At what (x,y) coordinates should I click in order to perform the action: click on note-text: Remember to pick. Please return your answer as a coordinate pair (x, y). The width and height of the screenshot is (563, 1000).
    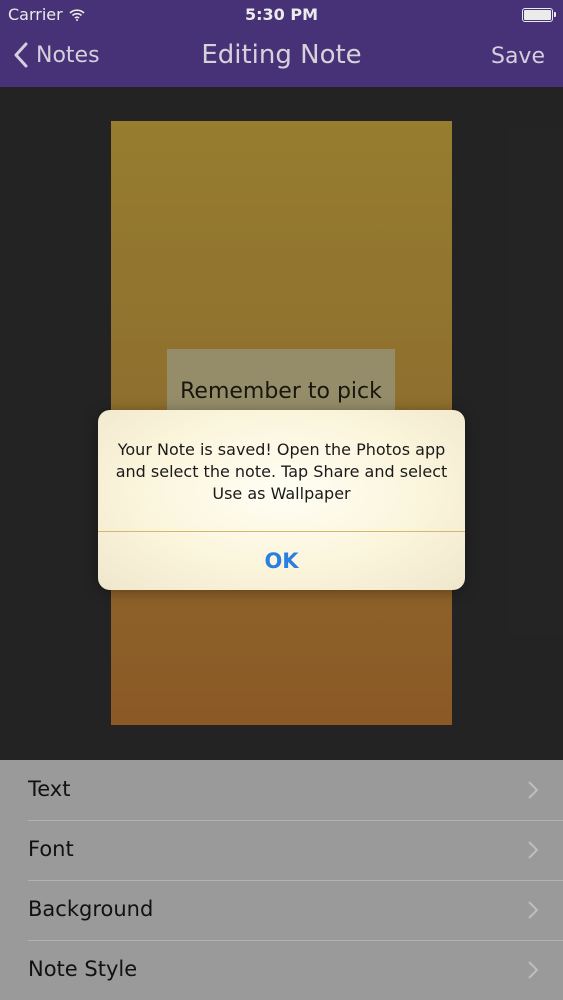
    Looking at the image, I should click on (281, 391).